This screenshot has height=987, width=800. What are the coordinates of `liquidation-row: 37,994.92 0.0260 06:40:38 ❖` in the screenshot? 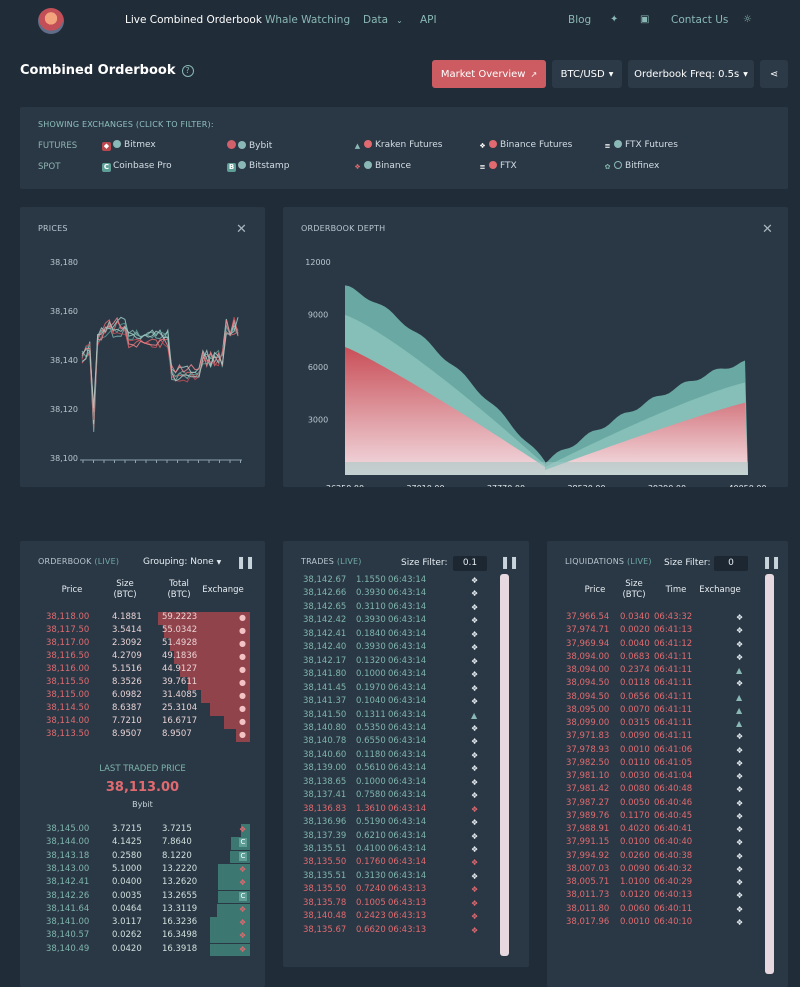 It's located at (652, 857).